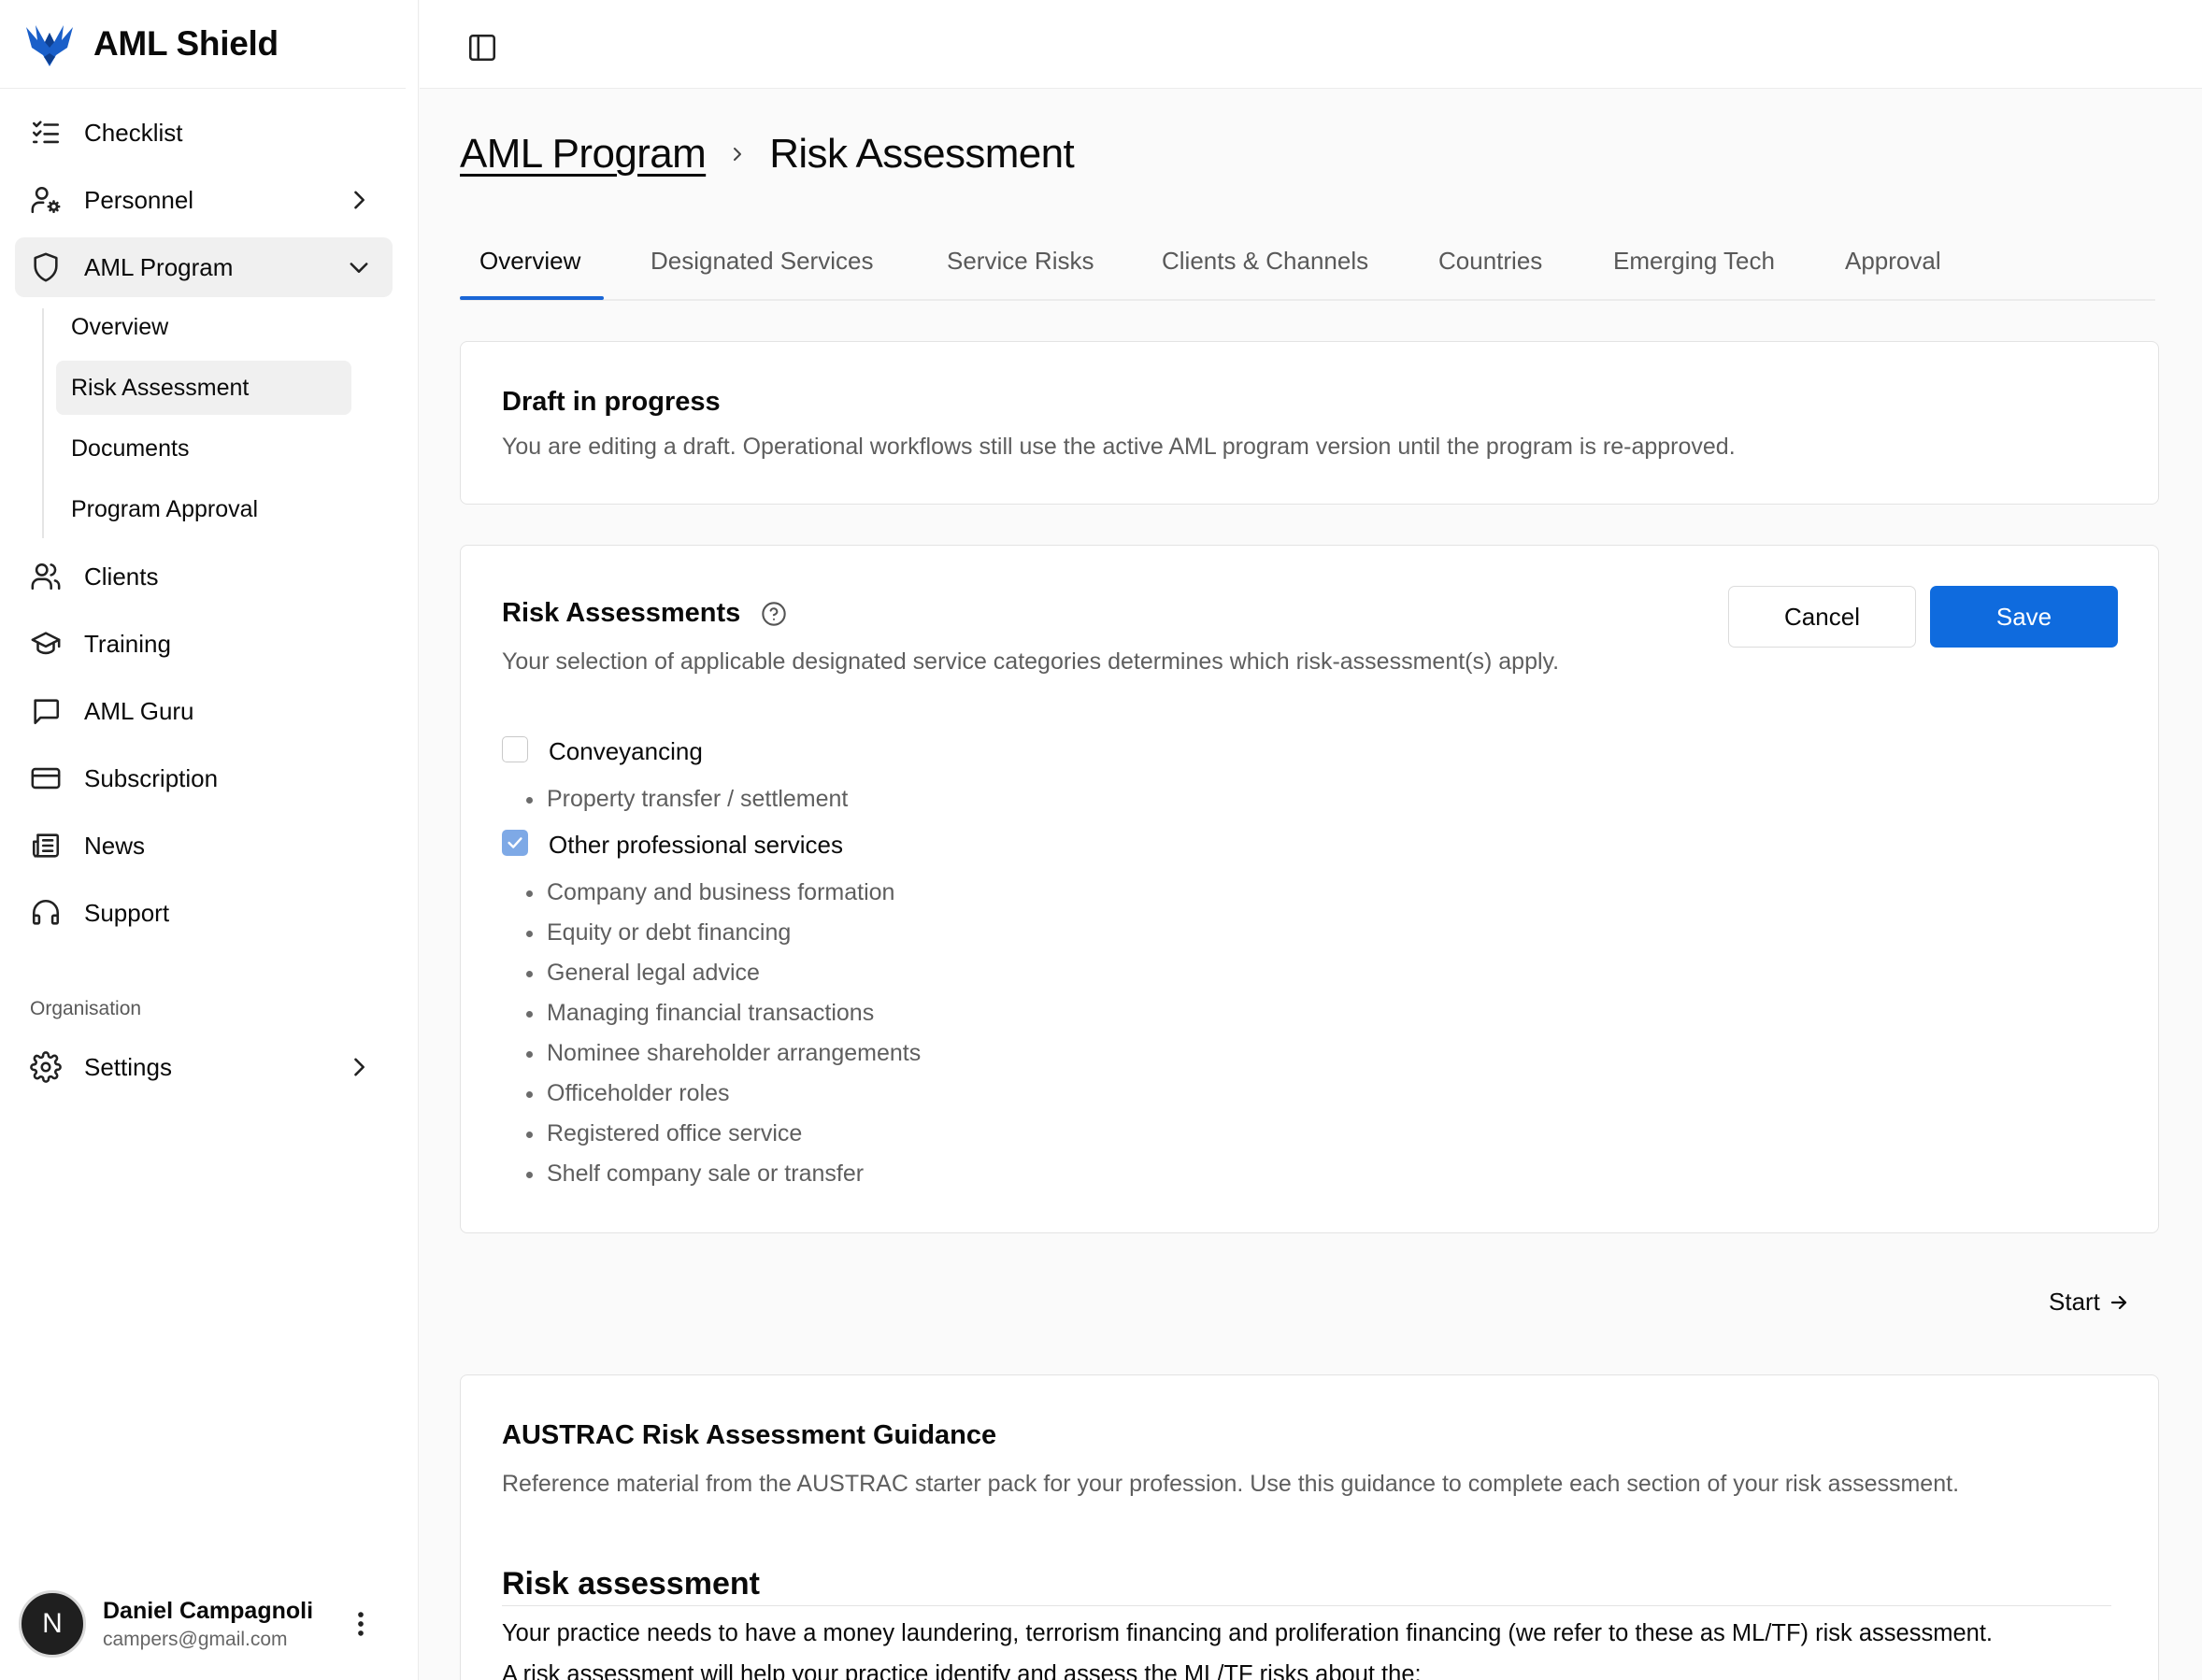 The height and width of the screenshot is (1680, 2202). I want to click on active-tab-indicator, so click(532, 298).